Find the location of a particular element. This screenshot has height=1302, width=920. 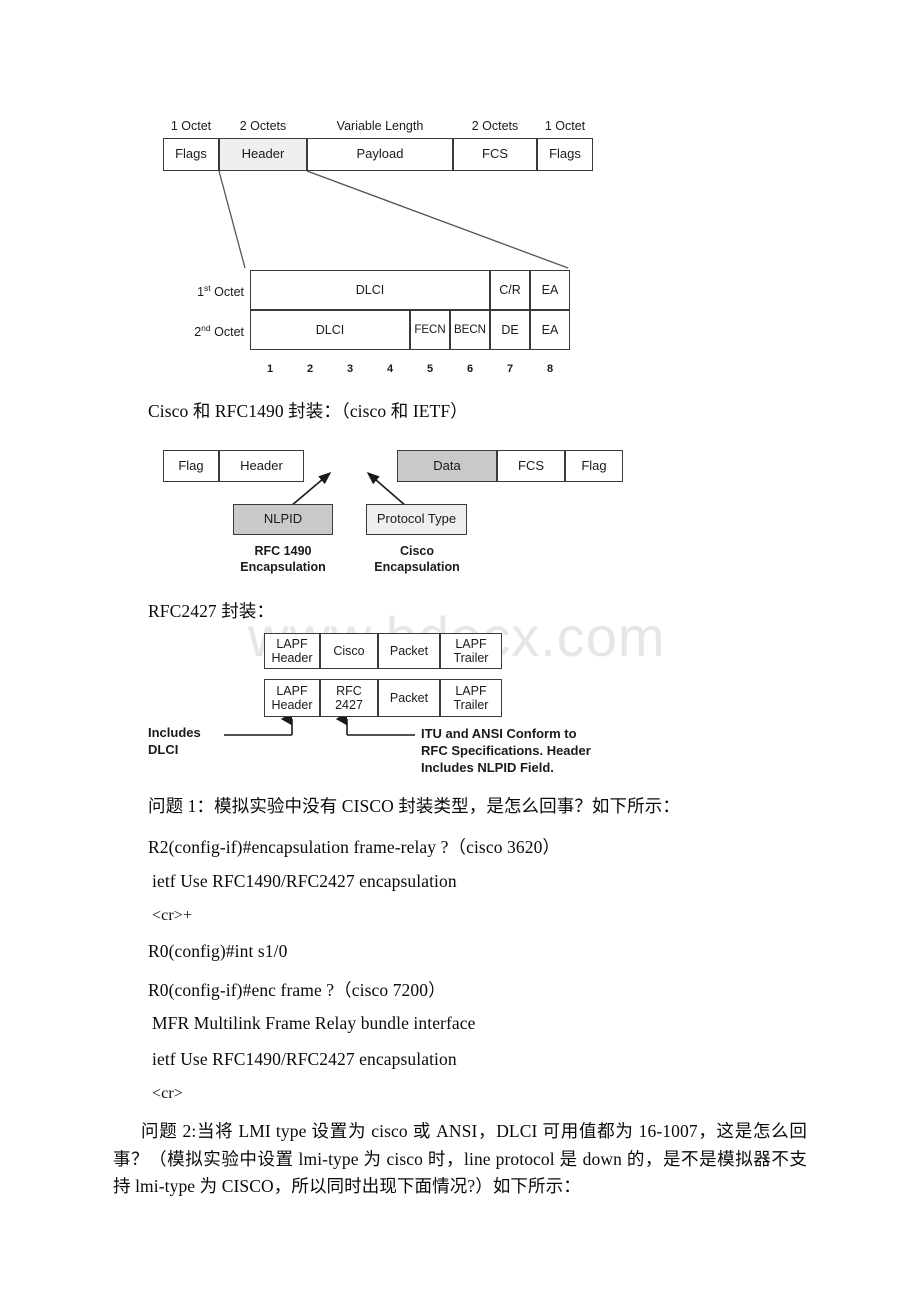

rfc2427-annotation-right-line3: Includes NLPID Field. is located at coordinates (487, 768).